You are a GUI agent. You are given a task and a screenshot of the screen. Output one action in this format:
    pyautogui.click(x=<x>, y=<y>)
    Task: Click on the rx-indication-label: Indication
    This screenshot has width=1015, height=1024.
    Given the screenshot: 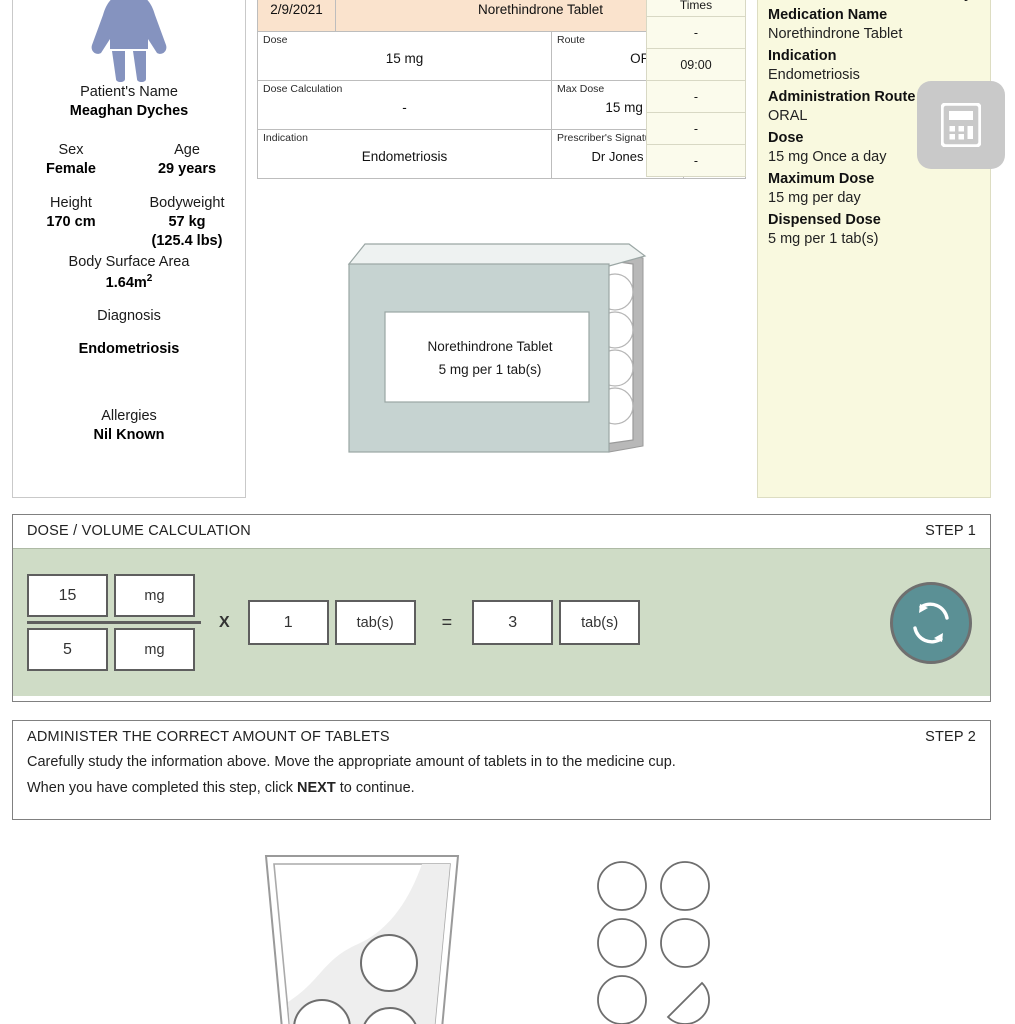 What is the action you would take?
    pyautogui.click(x=285, y=138)
    